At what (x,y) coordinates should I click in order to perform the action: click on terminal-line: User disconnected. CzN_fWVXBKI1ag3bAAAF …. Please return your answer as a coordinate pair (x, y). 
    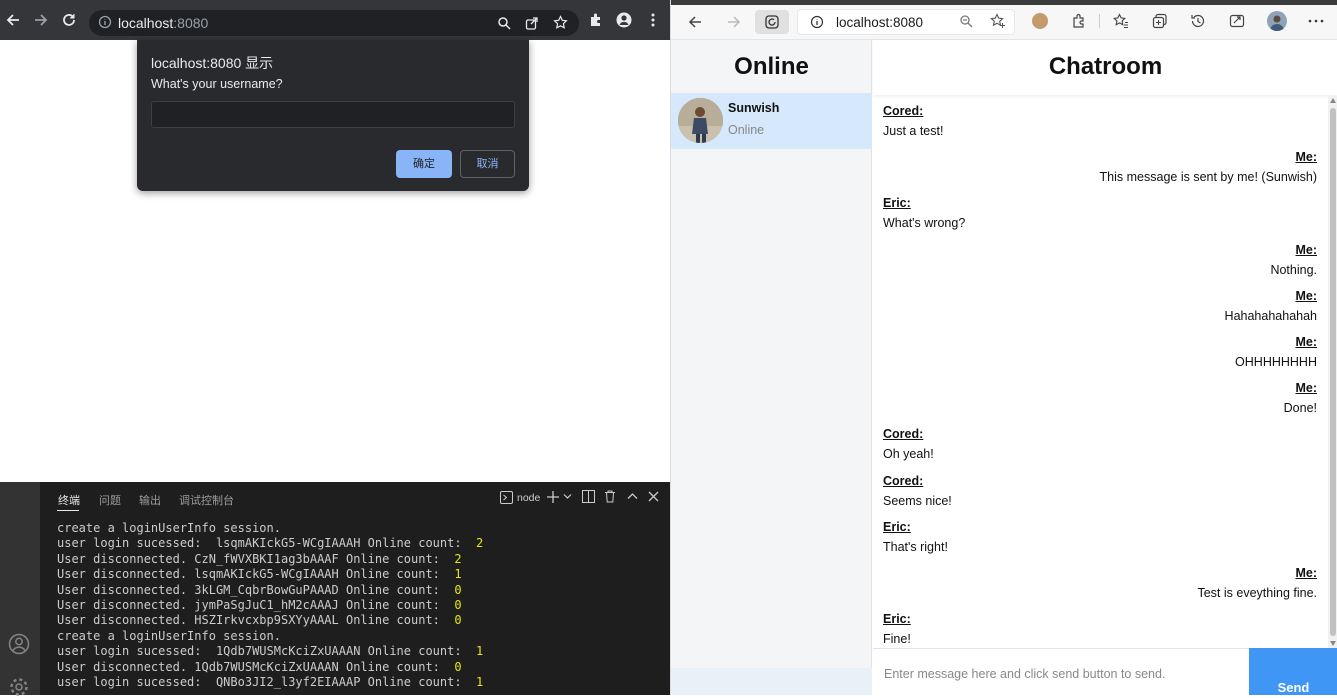
    Looking at the image, I should click on (270, 559).